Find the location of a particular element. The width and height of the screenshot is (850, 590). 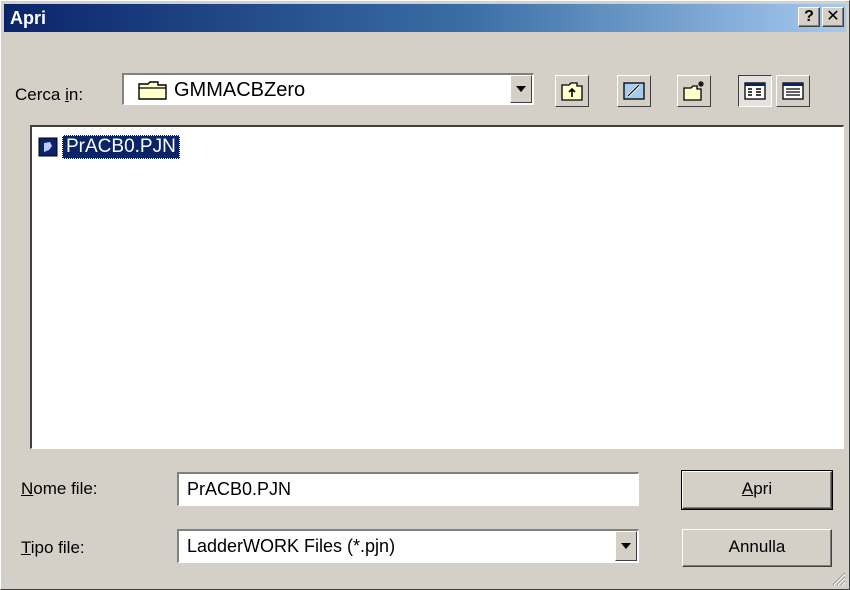

lookin-dropdown: GMMACBZero is located at coordinates (328, 89).